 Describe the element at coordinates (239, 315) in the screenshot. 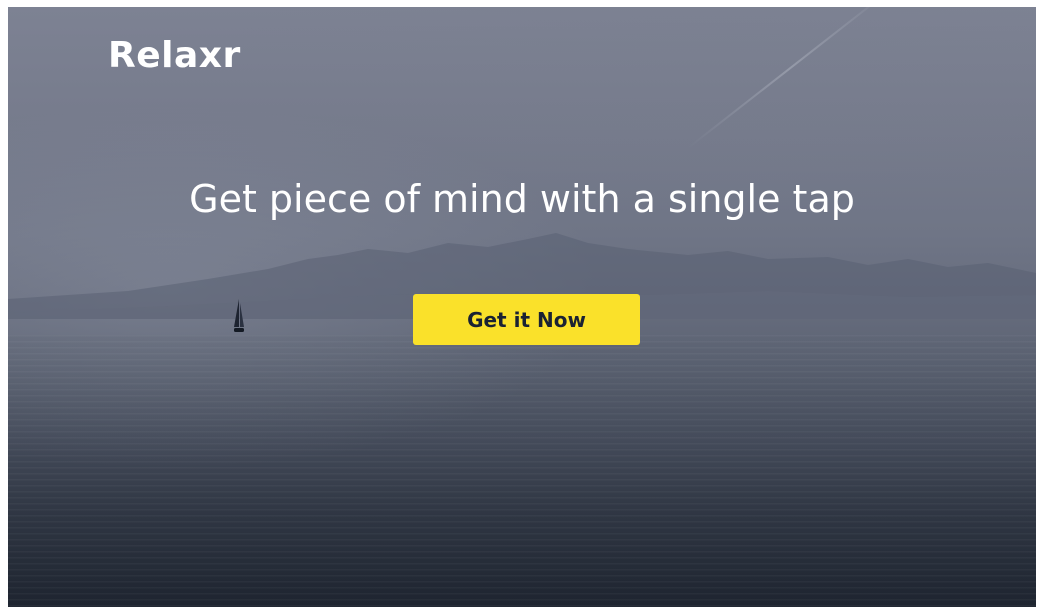

I see `sailboat-icon` at that location.